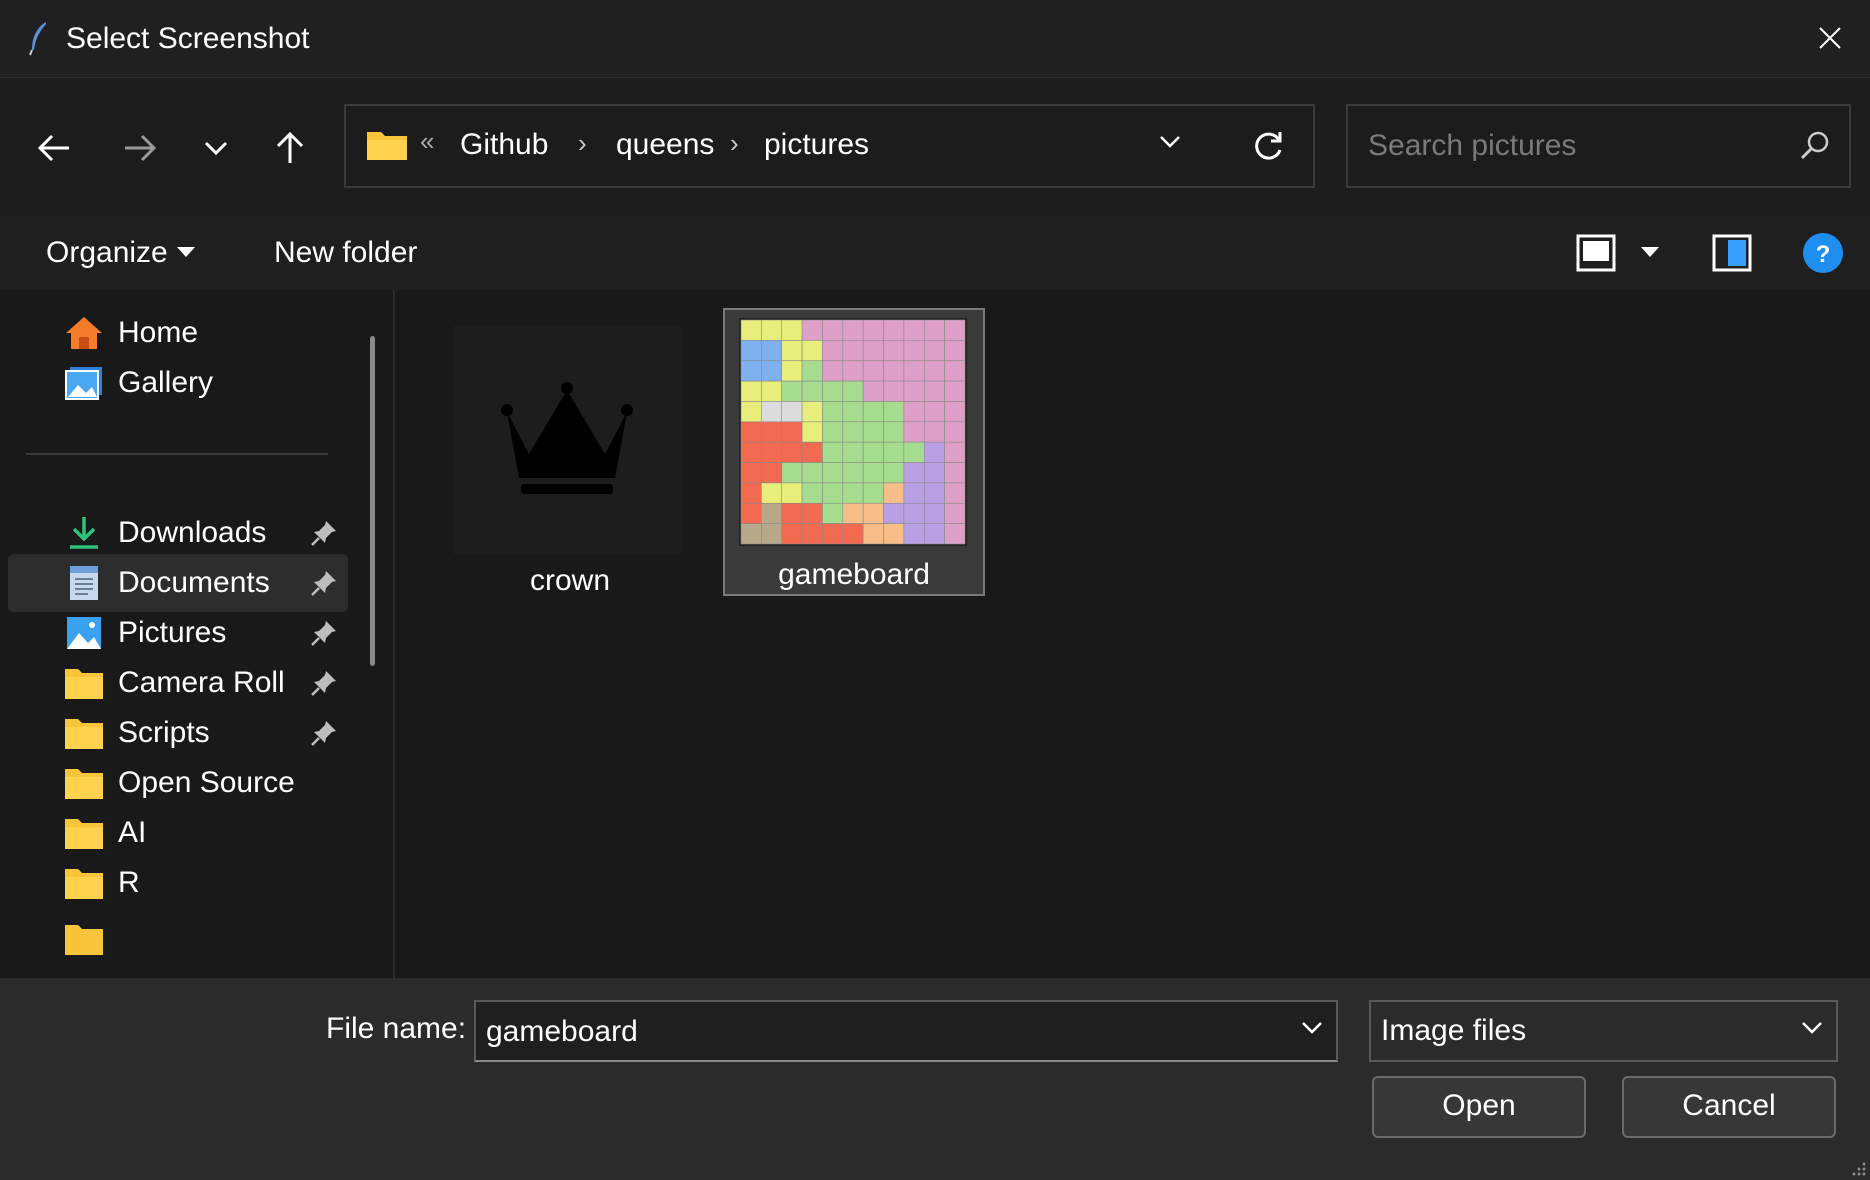 The width and height of the screenshot is (1870, 1180). I want to click on file-item-crown: crown, so click(570, 460).